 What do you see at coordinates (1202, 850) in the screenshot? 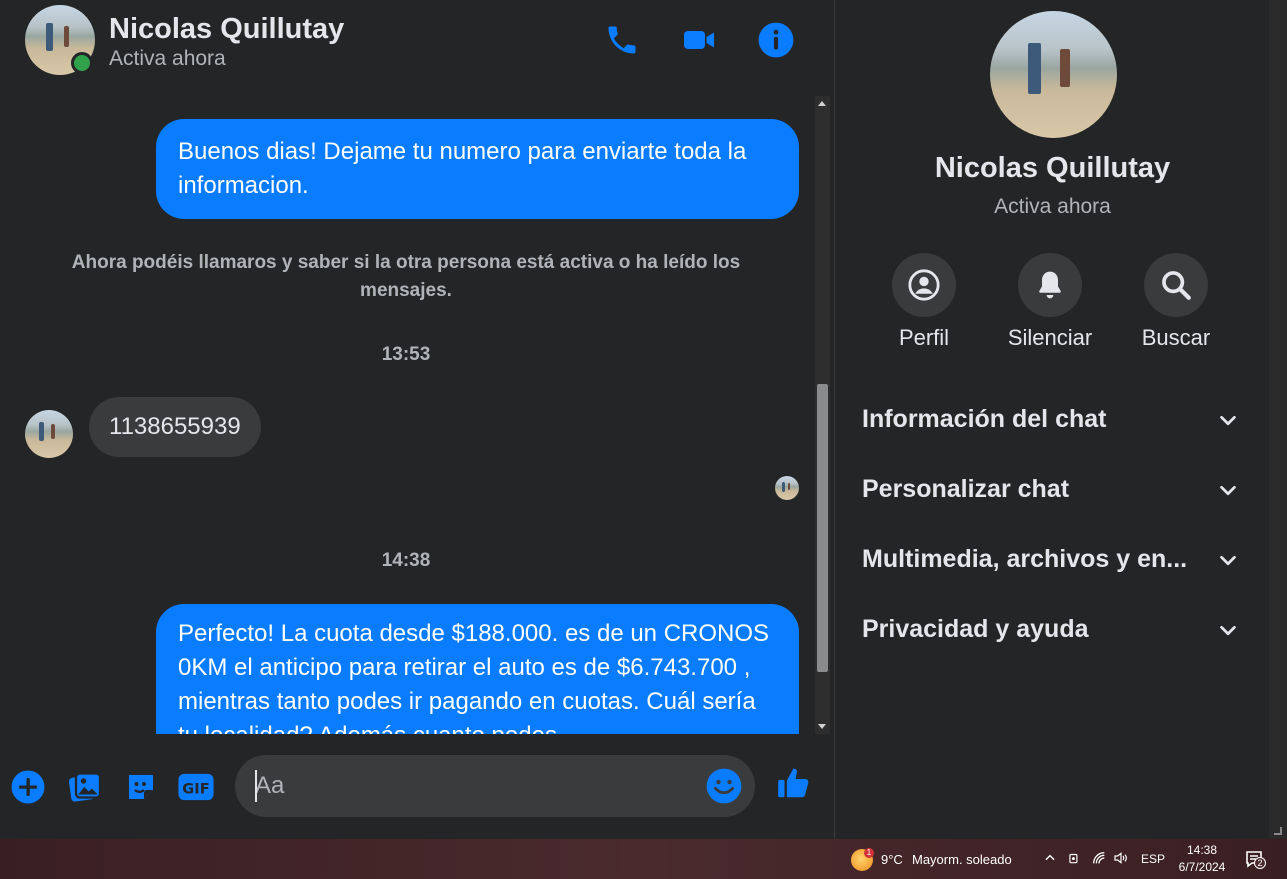
I see `clock-time: 14:38` at bounding box center [1202, 850].